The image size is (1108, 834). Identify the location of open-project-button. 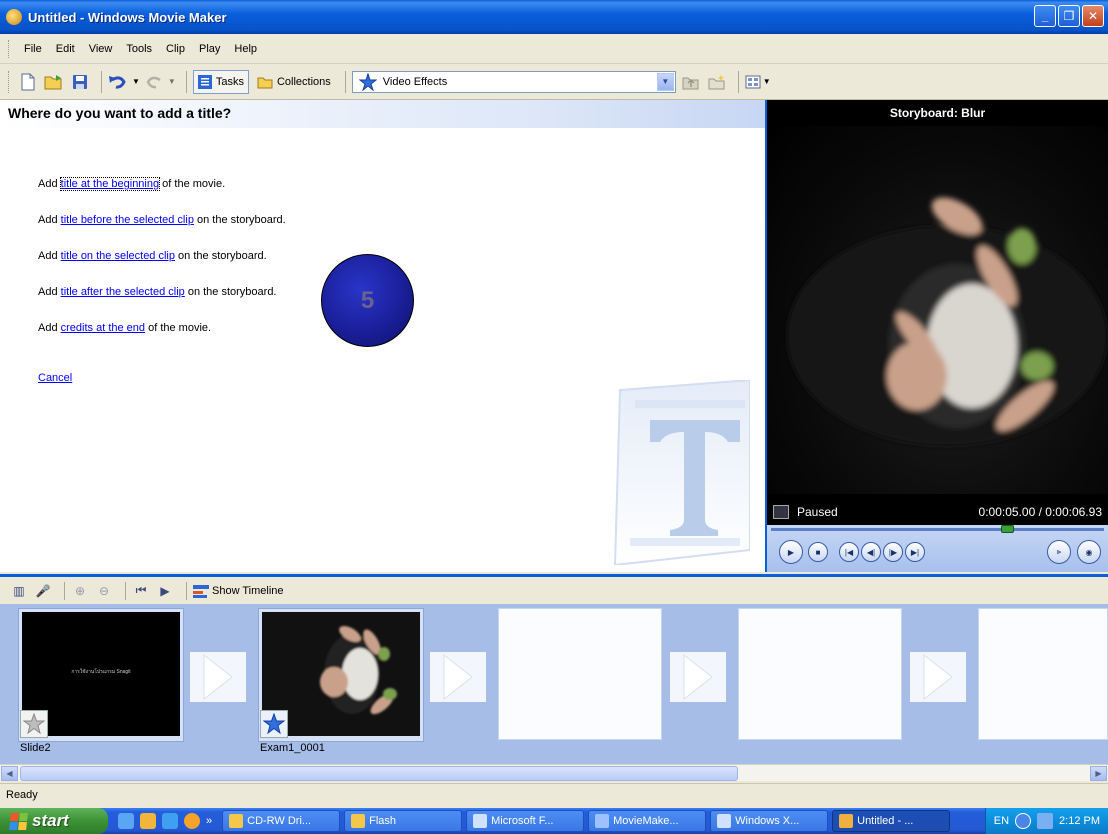
(54, 82).